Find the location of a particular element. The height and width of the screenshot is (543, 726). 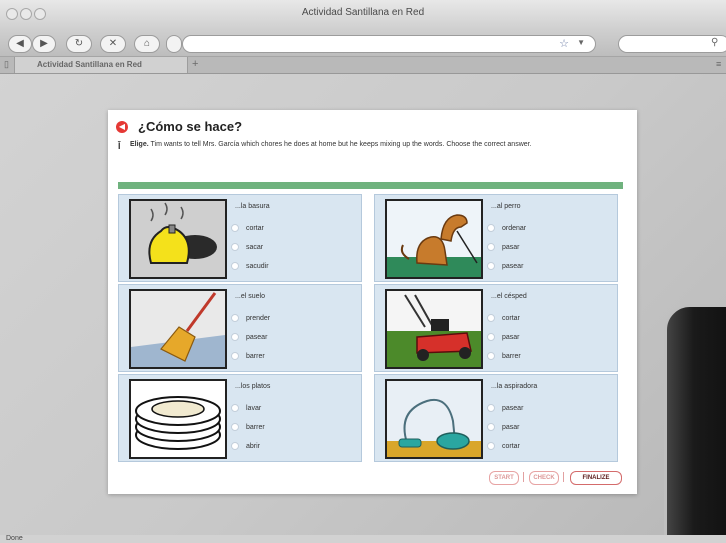

answer-option: sacudir is located at coordinates (250, 267).